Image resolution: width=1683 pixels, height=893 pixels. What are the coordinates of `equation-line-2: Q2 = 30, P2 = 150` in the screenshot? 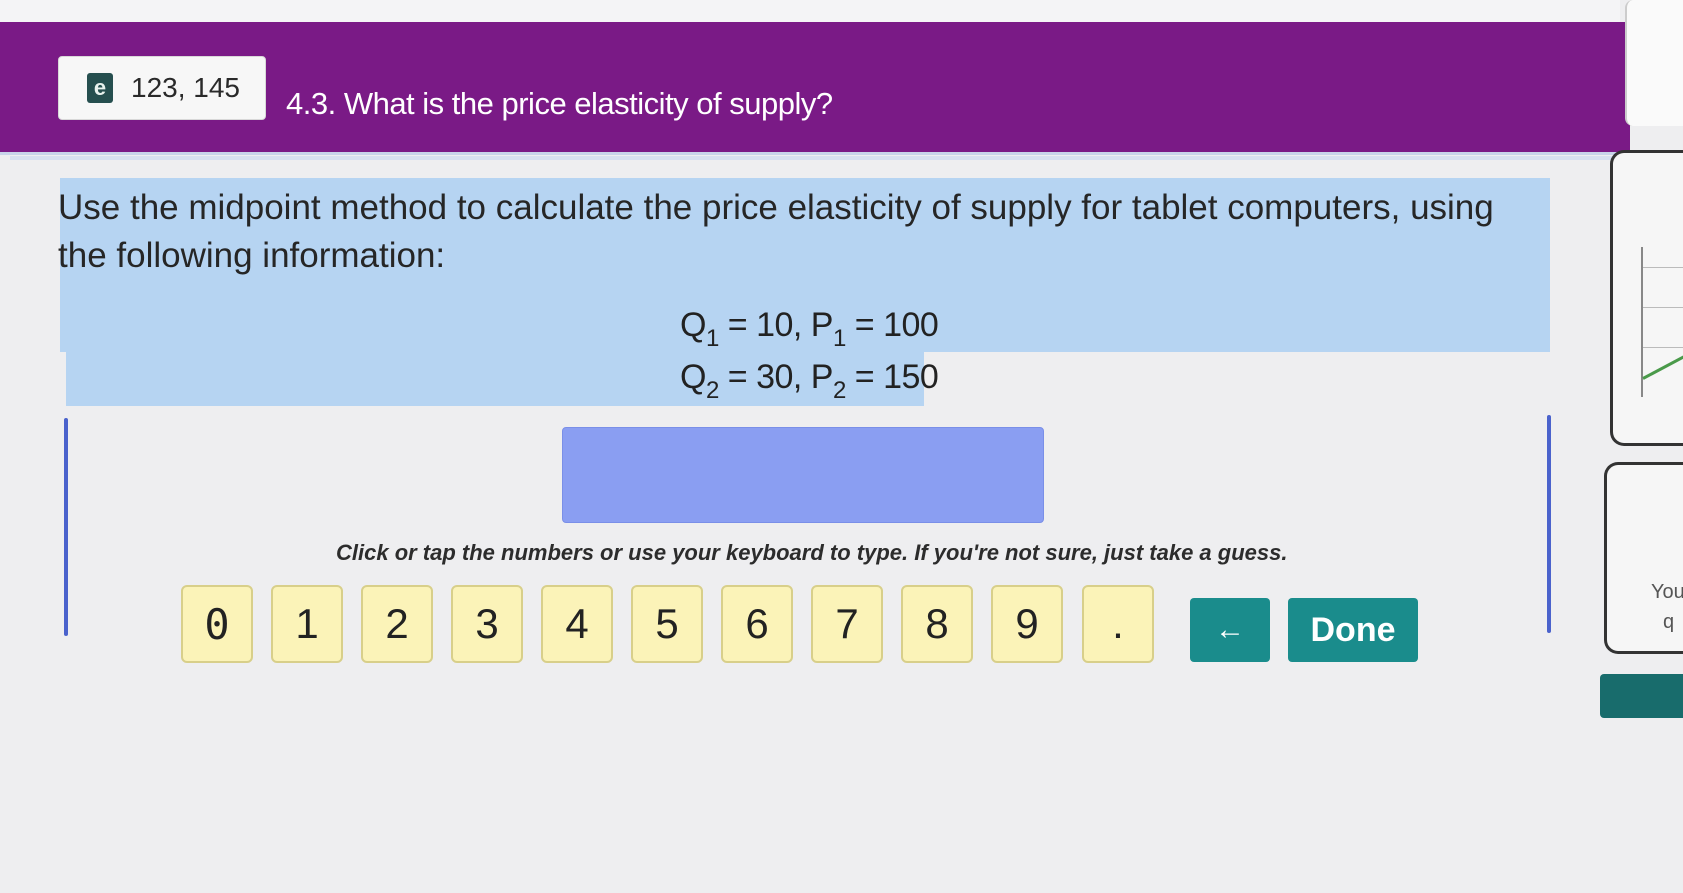 It's located at (809, 381).